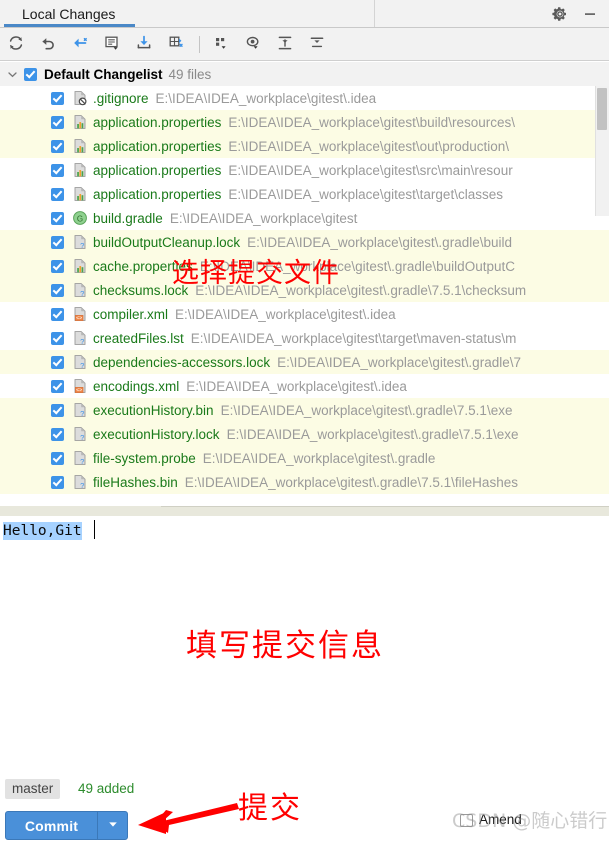  I want to click on file-path: E:\IDEA\IDEA_workplace\gitest\.gradle, so click(319, 458).